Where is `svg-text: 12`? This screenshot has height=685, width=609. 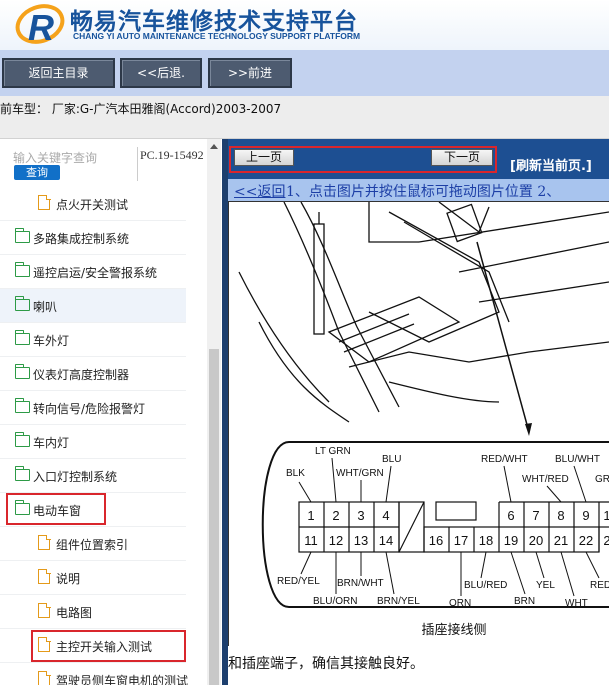
svg-text: 12 is located at coordinates (336, 540).